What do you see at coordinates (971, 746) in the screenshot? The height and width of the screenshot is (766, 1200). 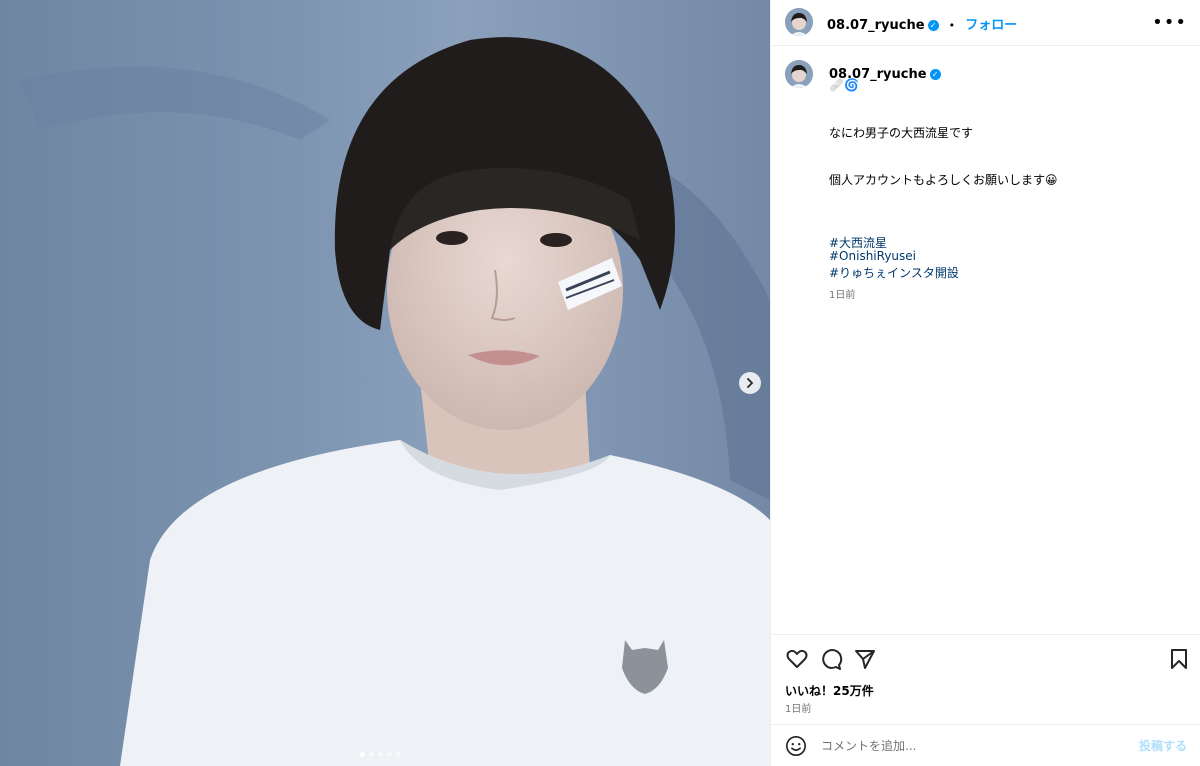 I see `comment-input` at bounding box center [971, 746].